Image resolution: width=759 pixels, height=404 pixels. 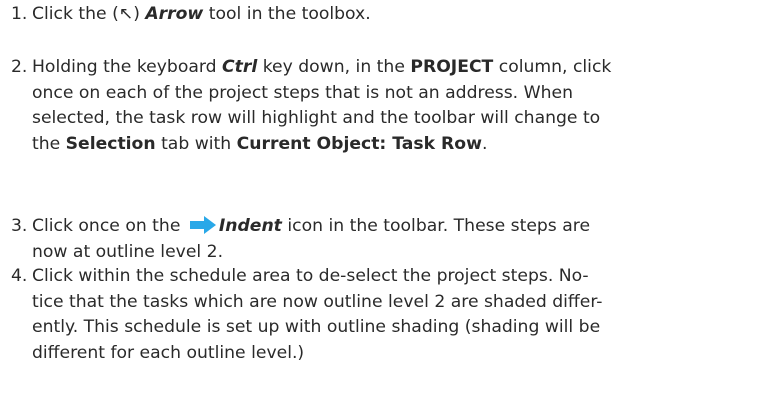 What do you see at coordinates (334, 67) in the screenshot?
I see `text-run: key down, in the` at bounding box center [334, 67].